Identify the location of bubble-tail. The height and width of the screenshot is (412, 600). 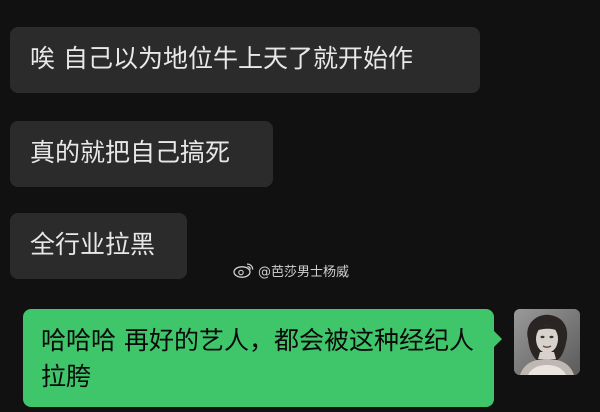
(498, 339).